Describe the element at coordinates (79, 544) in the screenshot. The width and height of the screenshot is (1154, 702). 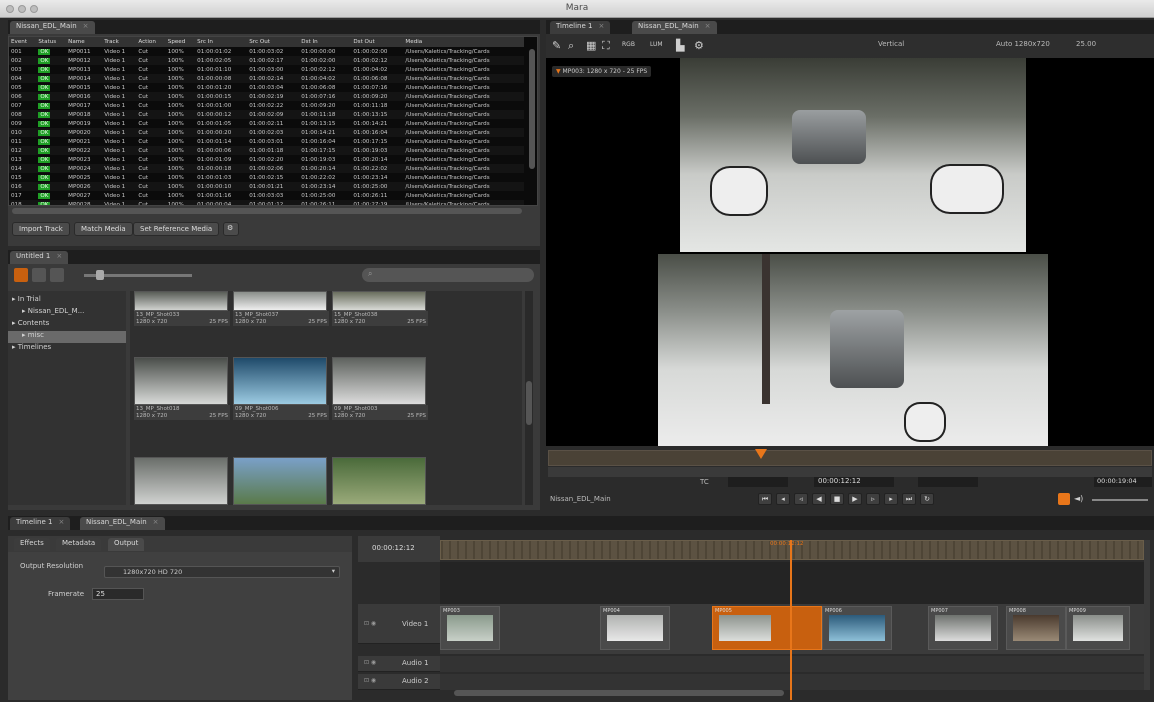
I see `tab-metadata: Metadata` at that location.